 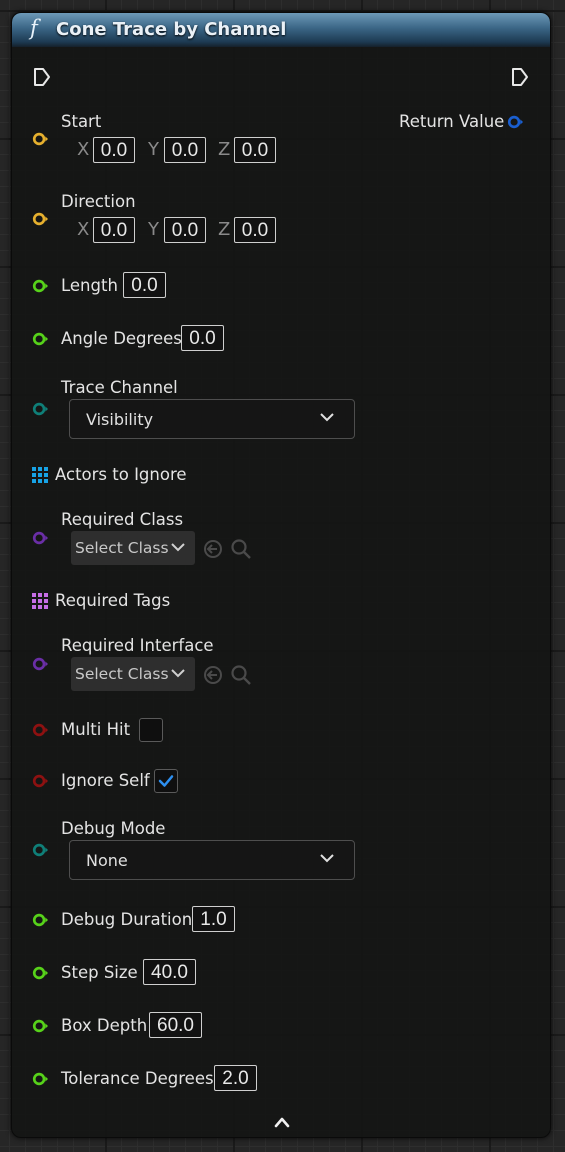 What do you see at coordinates (520, 77) in the screenshot?
I see `exec-out-pin-icon` at bounding box center [520, 77].